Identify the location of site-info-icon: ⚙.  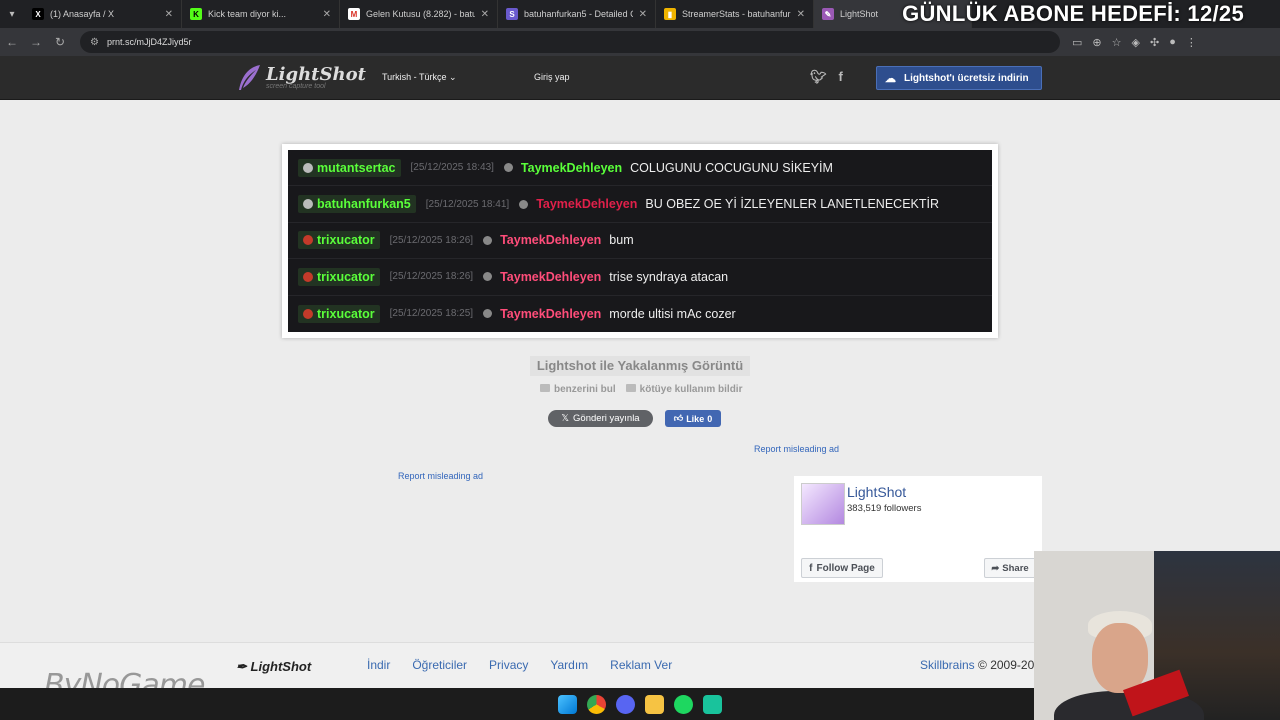
(94, 42).